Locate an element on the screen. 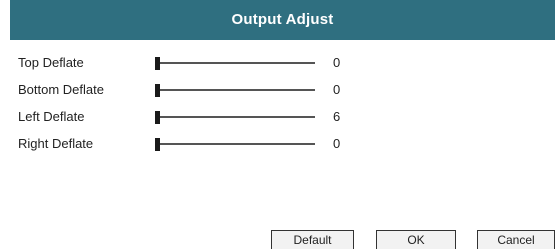 This screenshot has width=555, height=249. bottom-deflate-slider is located at coordinates (235, 90).